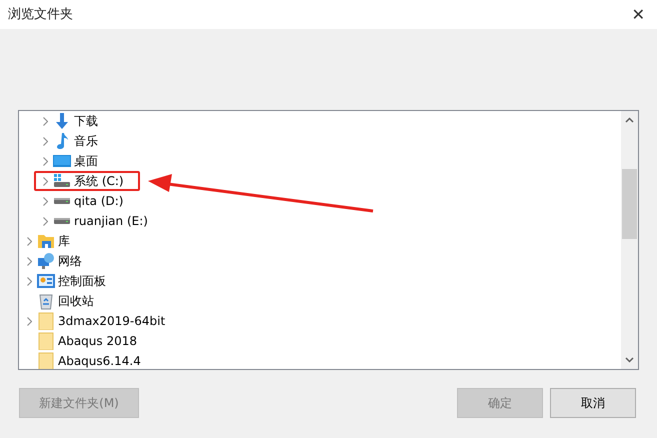 The width and height of the screenshot is (657, 438). Describe the element at coordinates (86, 161) in the screenshot. I see `folder-tree-item: 桌面` at that location.